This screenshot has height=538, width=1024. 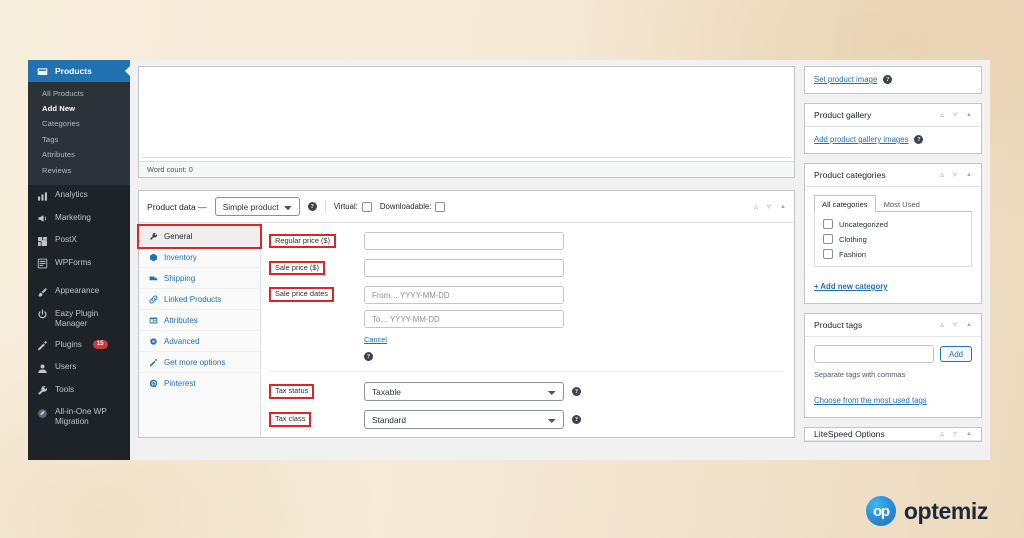 What do you see at coordinates (297, 268) in the screenshot?
I see `sale-price-label: Sale price ($)` at bounding box center [297, 268].